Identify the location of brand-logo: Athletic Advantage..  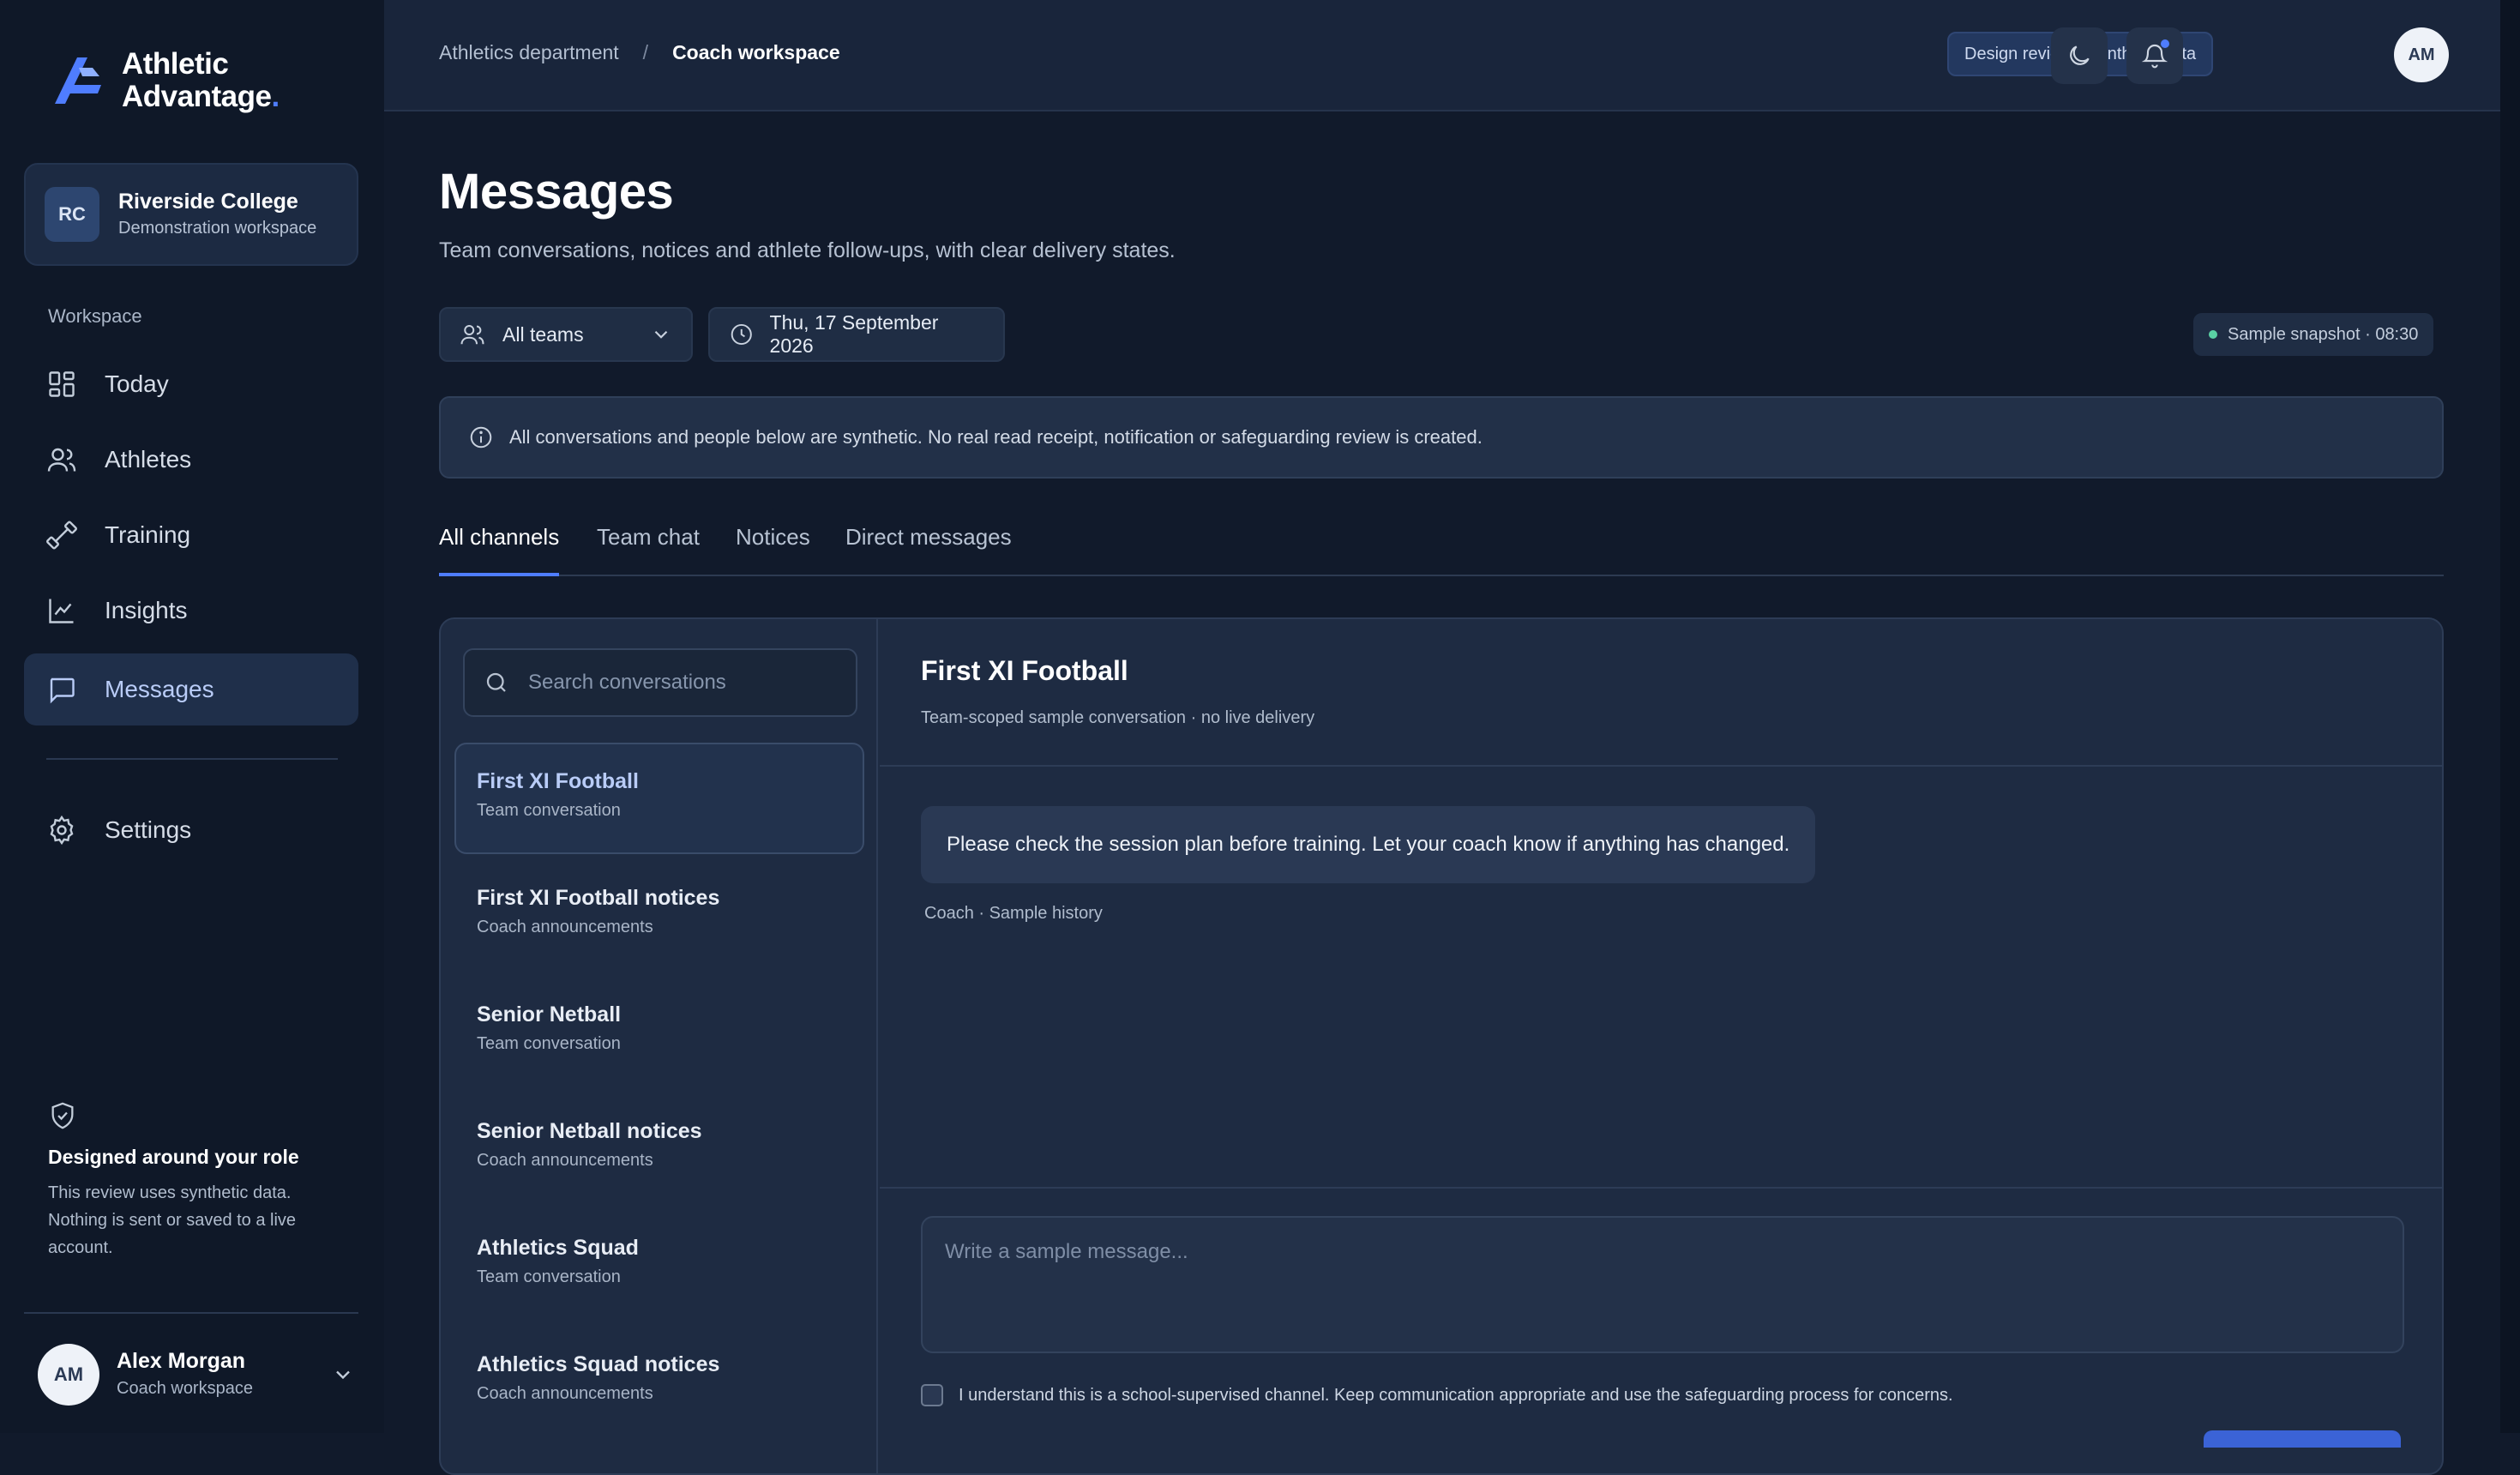
(164, 80).